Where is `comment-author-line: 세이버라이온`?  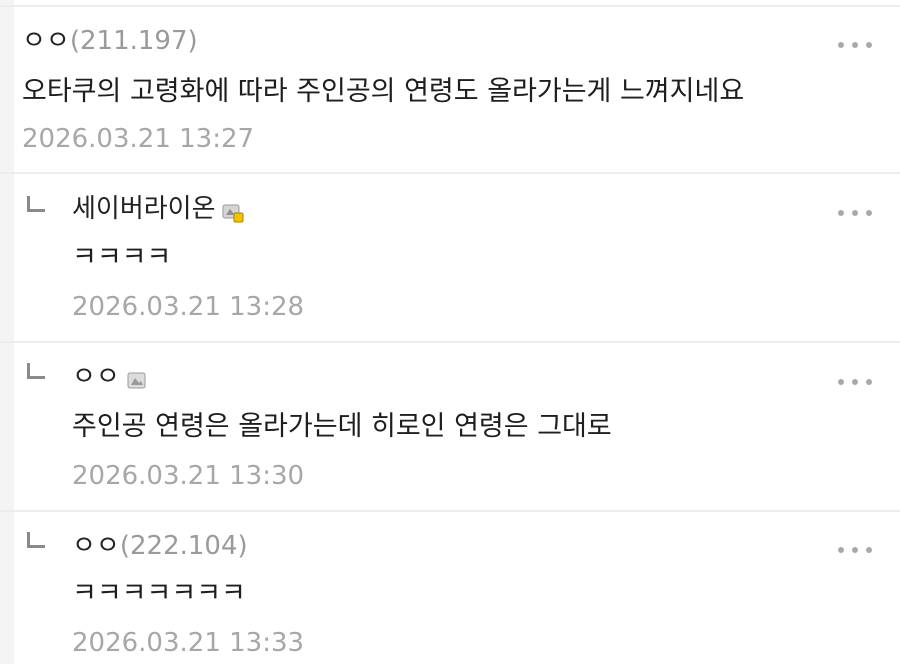
comment-author-line: 세이버라이온 is located at coordinates (158, 209).